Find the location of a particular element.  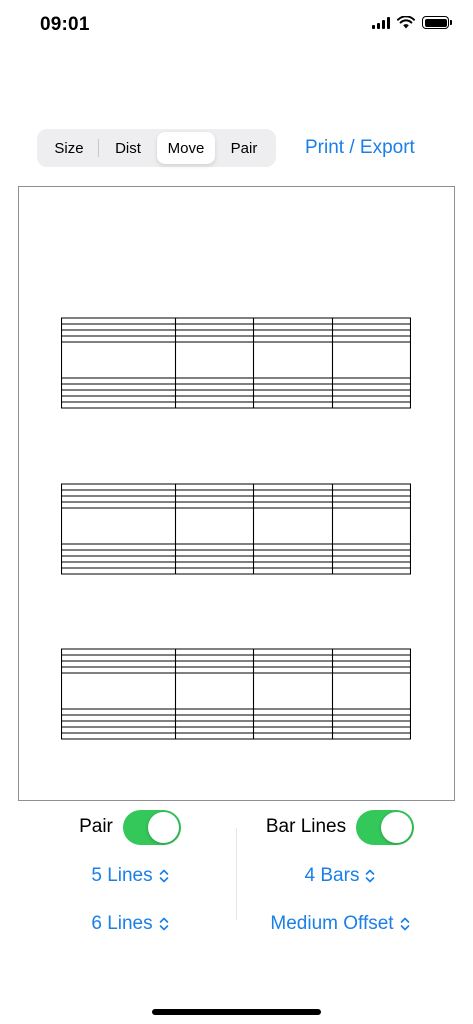

battery-icon is located at coordinates (437, 22).